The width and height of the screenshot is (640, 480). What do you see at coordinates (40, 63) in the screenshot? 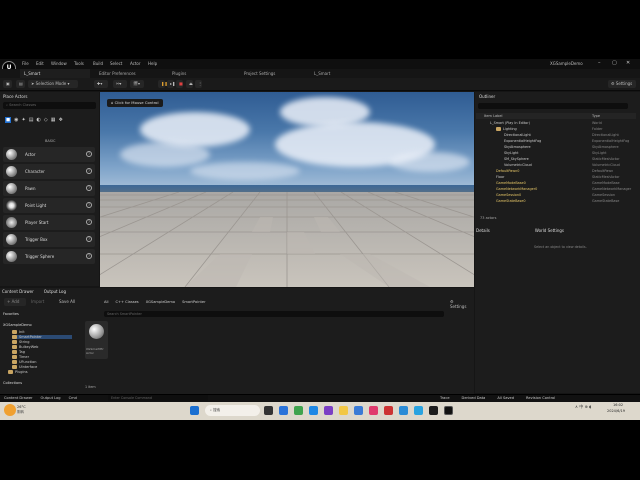
I see `menu-edit: Edit` at bounding box center [40, 63].